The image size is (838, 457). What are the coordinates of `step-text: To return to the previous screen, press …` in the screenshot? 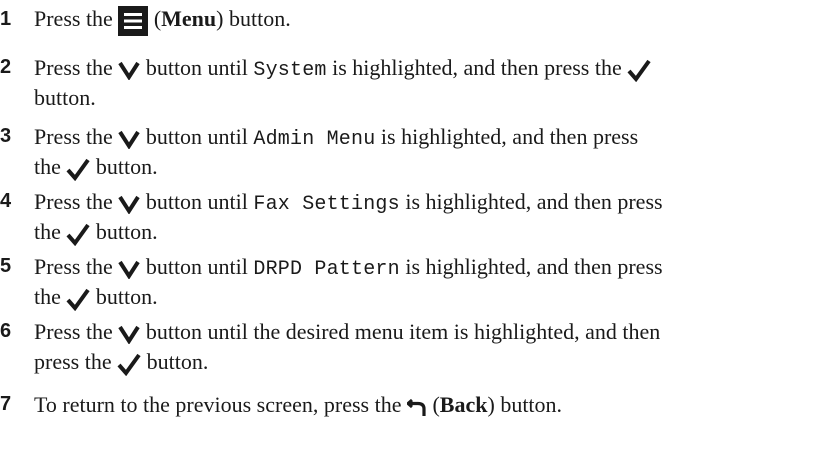 It's located at (220, 404).